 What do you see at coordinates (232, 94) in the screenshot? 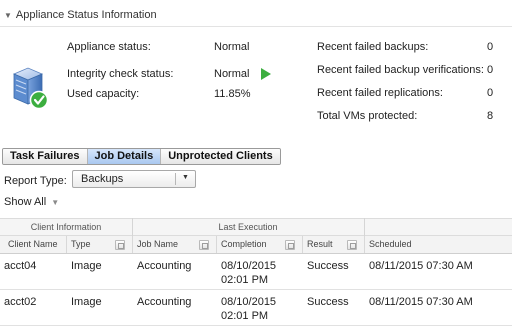
I see `used-capacity-value: 11.85%` at bounding box center [232, 94].